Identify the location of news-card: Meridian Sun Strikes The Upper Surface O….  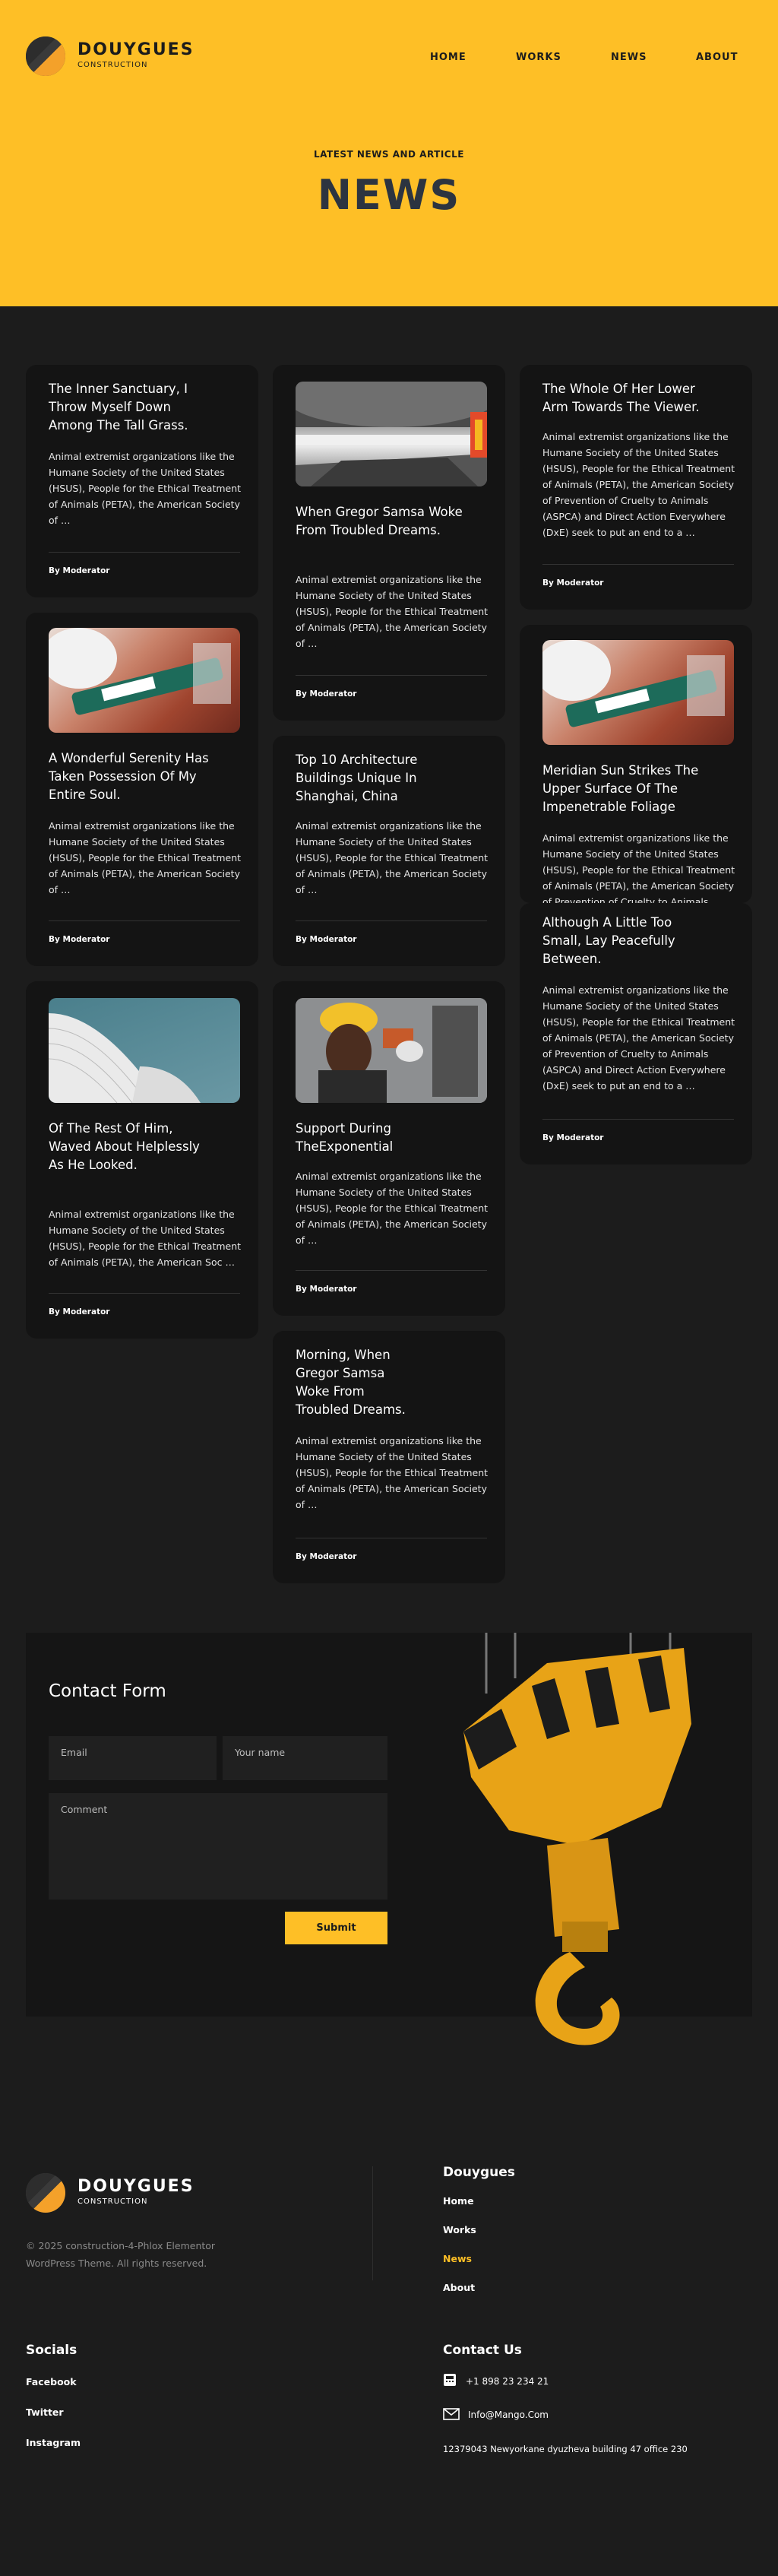
(636, 764).